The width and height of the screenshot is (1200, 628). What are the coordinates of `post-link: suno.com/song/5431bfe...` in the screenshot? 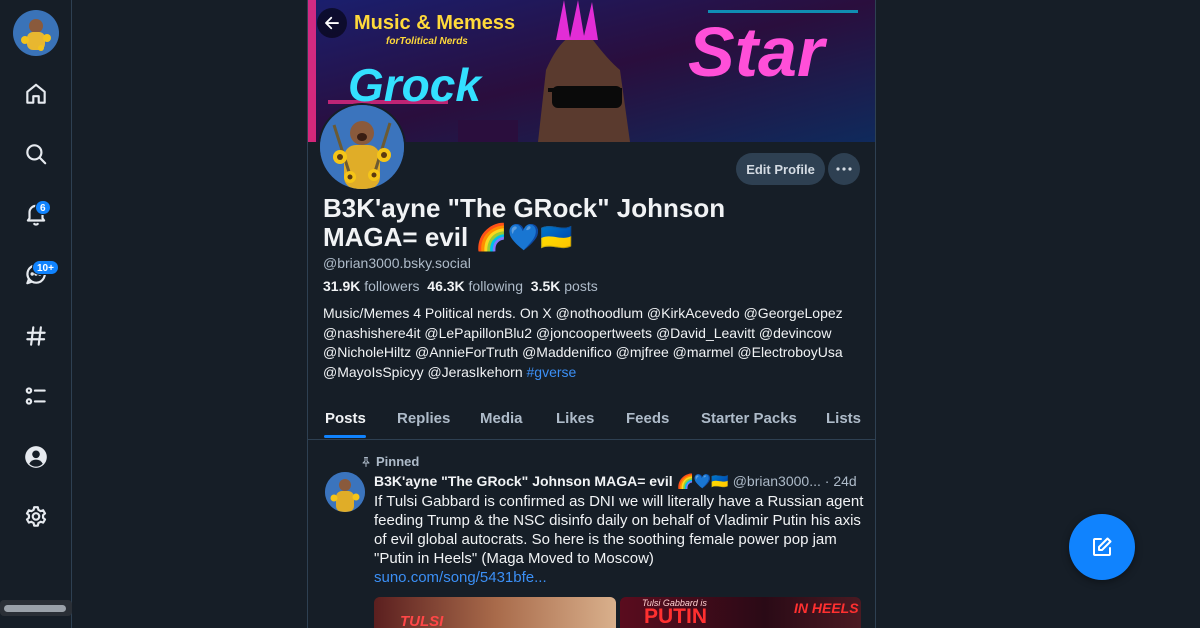 It's located at (460, 577).